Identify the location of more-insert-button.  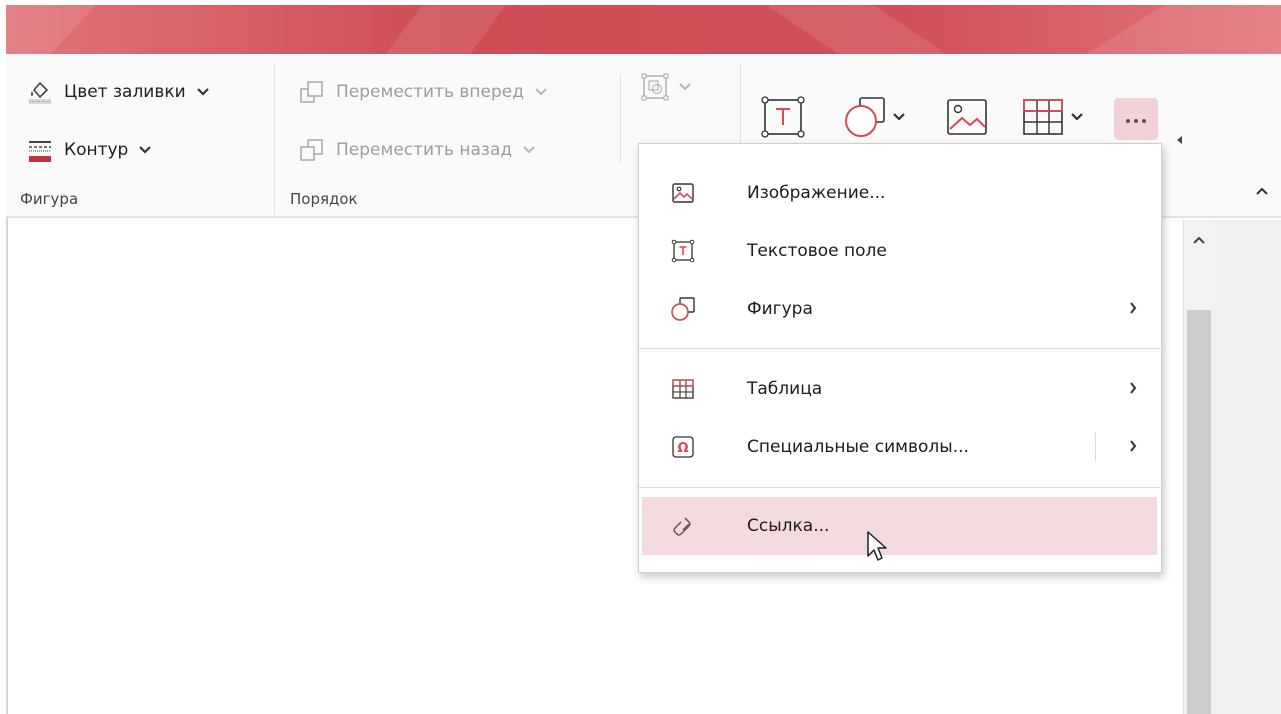
(1136, 119).